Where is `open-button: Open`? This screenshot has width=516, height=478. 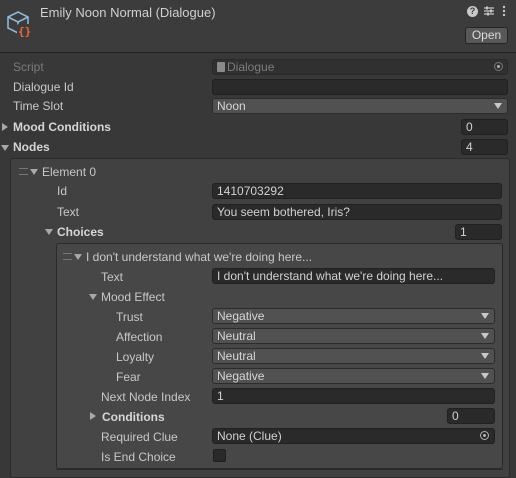 open-button: Open is located at coordinates (486, 35).